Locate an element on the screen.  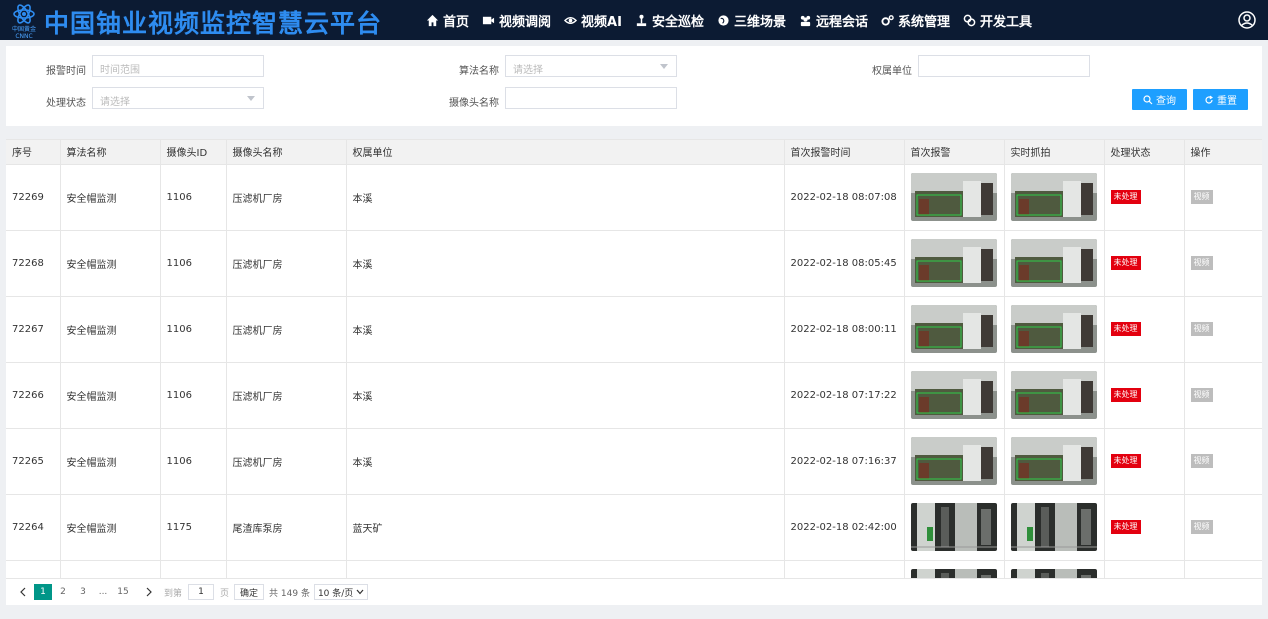
camera-name-input is located at coordinates (591, 98).